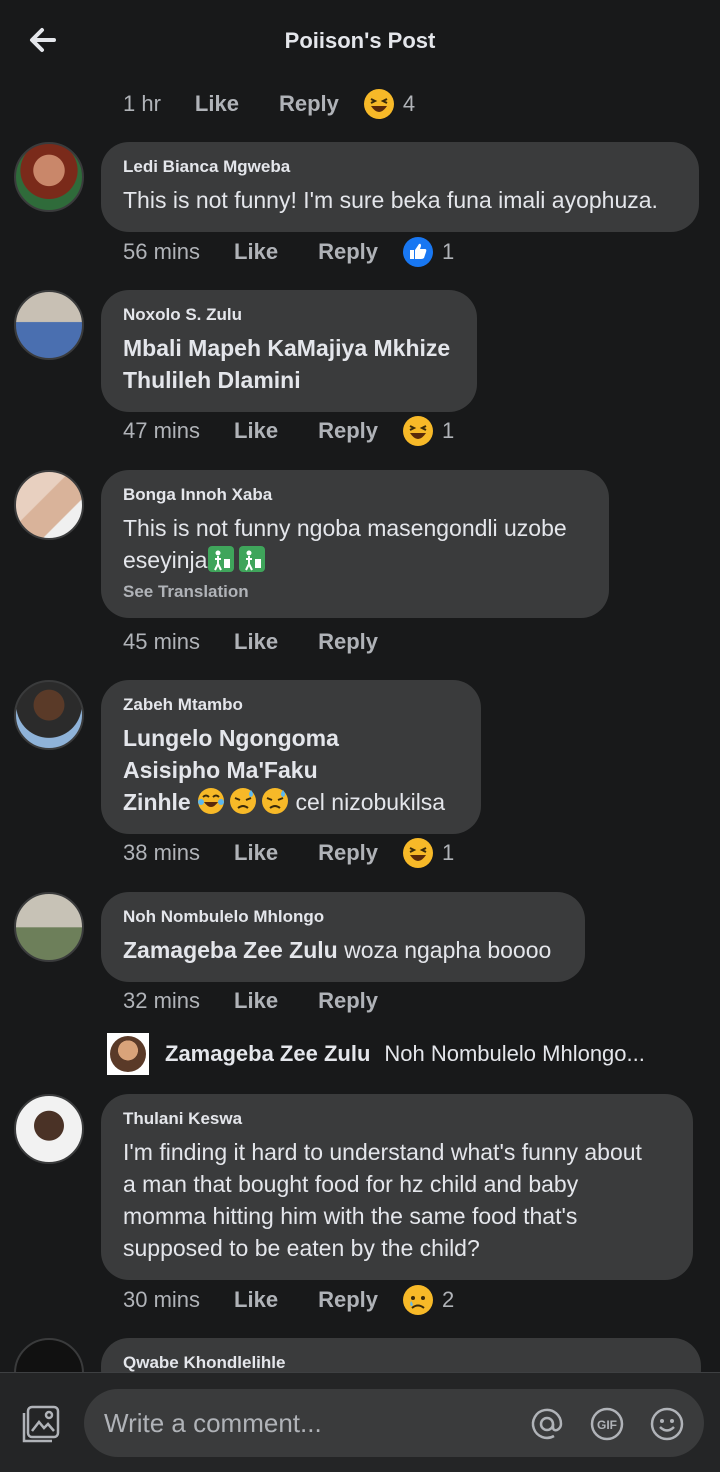  I want to click on comment-text-line: eseyinja, so click(165, 560).